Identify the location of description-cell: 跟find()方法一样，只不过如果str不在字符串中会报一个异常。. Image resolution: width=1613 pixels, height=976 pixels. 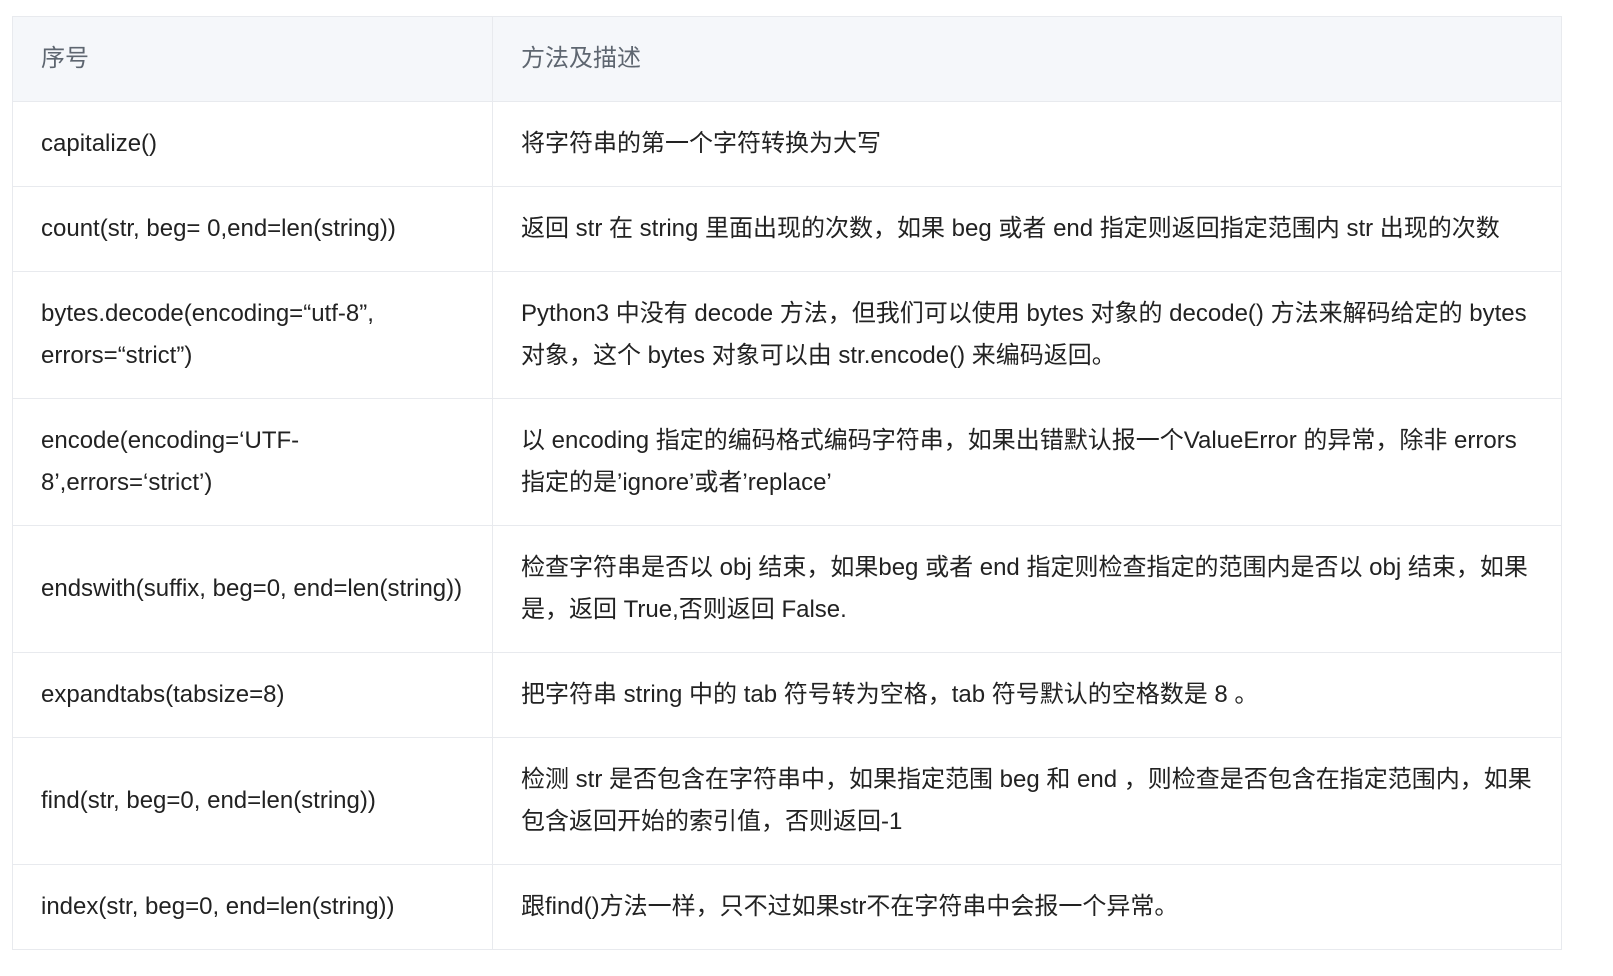
(1027, 907).